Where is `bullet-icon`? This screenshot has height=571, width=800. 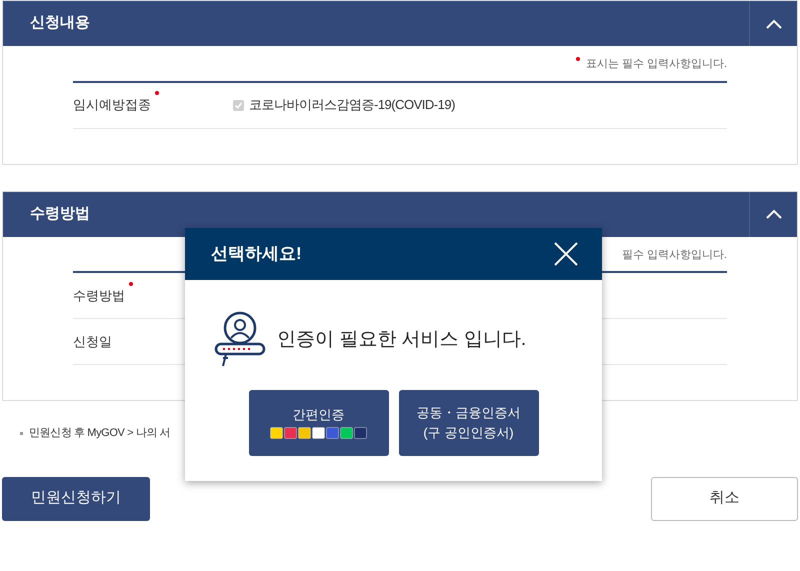 bullet-icon is located at coordinates (21, 433).